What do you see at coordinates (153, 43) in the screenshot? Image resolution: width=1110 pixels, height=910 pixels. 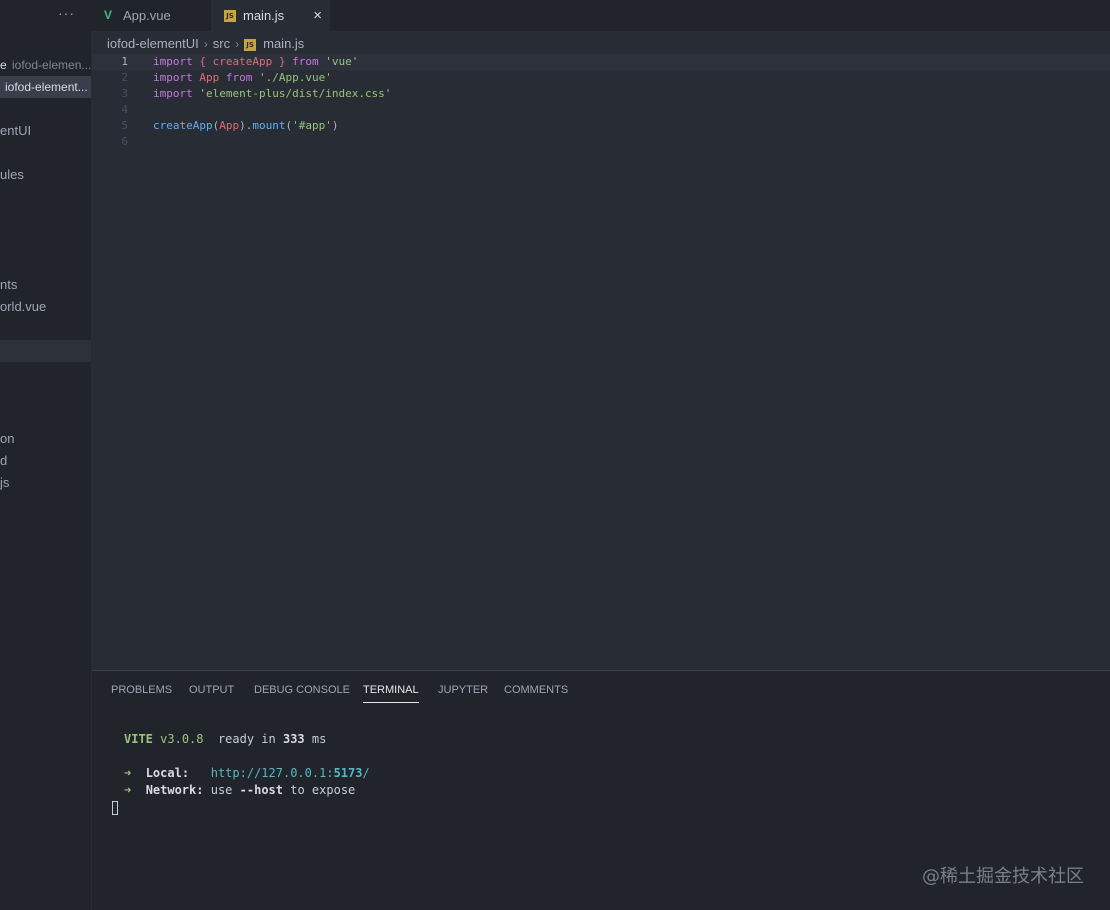 I see `breadcrumb-project: iofod-elementUI` at bounding box center [153, 43].